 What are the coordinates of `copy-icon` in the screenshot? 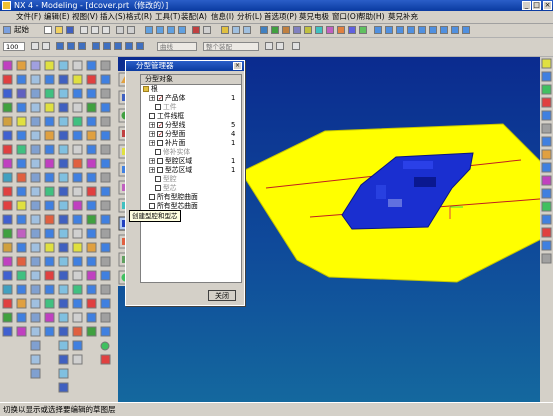 It's located at (95, 30).